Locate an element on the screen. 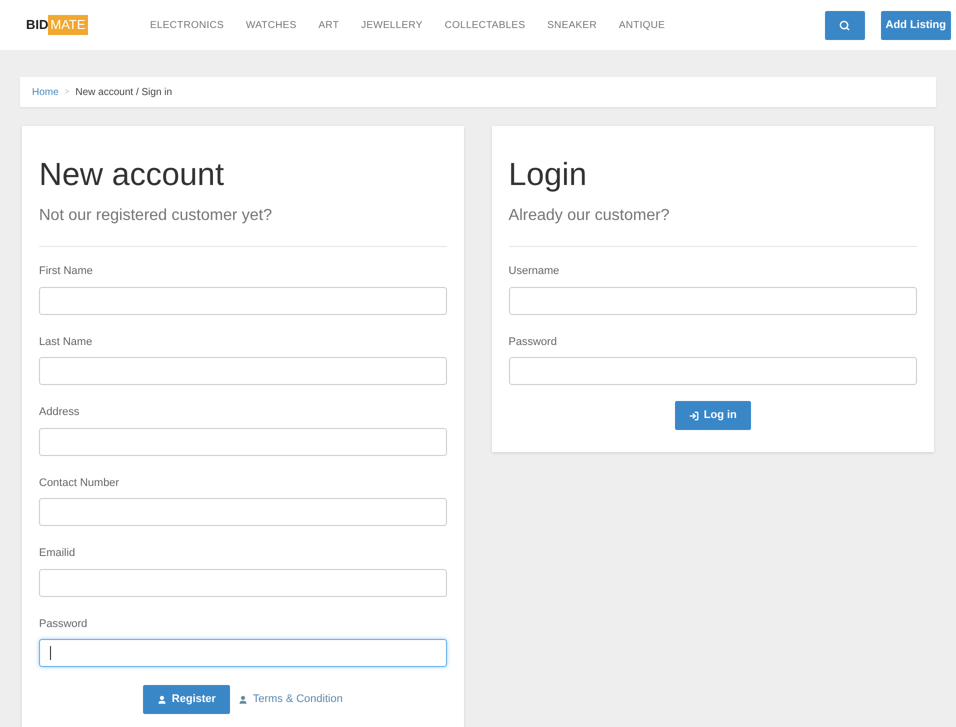  nav-link: ANTIQUE is located at coordinates (642, 25).